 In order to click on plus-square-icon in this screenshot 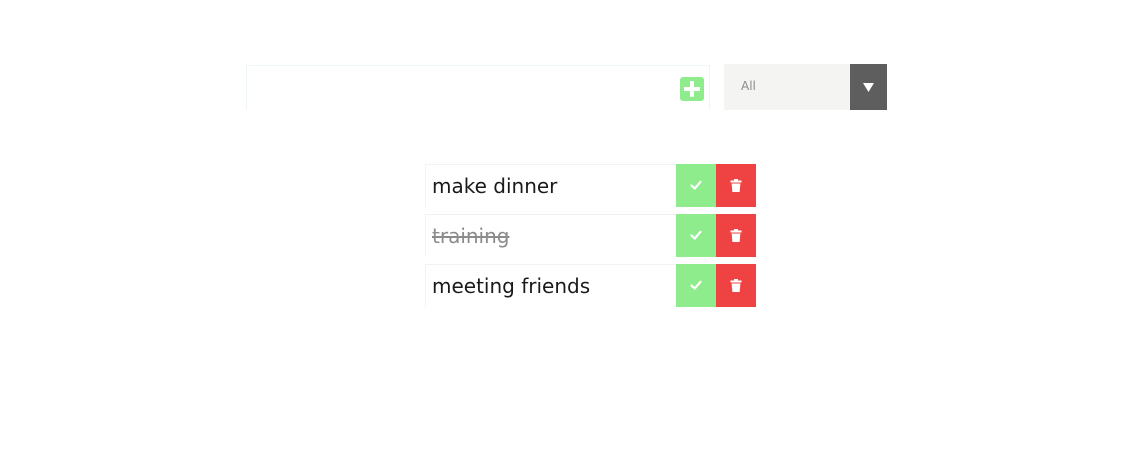, I will do `click(692, 89)`.